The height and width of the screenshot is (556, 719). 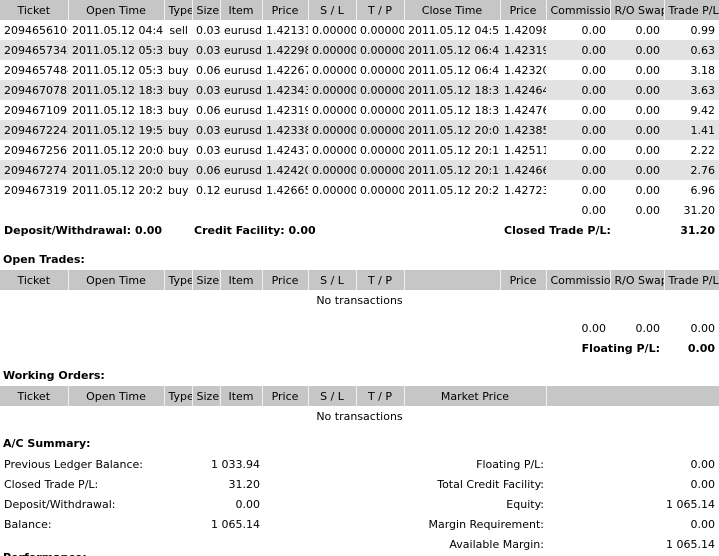 What do you see at coordinates (452, 50) in the screenshot?
I see `table-cell: 2011.05.12 06:45` at bounding box center [452, 50].